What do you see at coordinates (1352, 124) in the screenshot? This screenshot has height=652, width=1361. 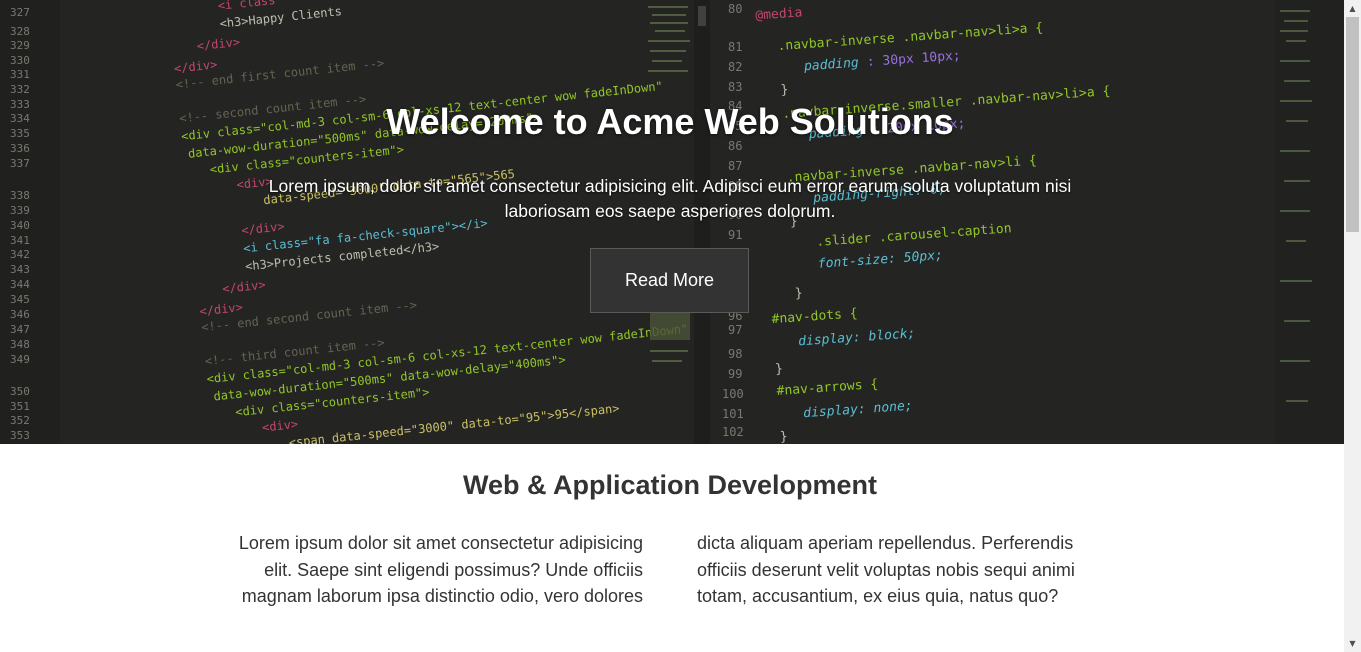 I see `scrollbar-thumb` at bounding box center [1352, 124].